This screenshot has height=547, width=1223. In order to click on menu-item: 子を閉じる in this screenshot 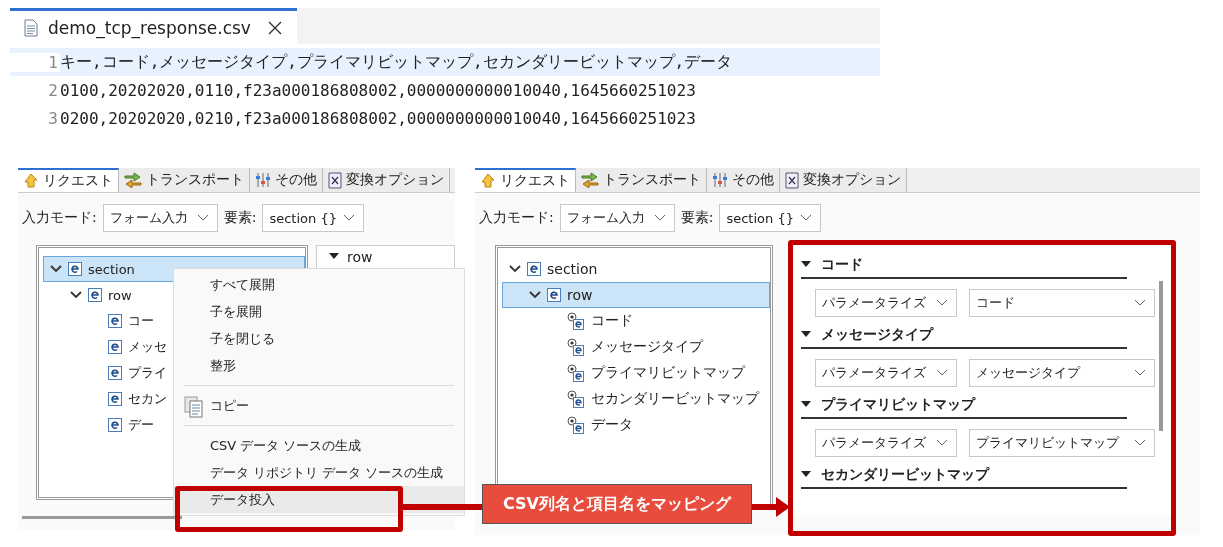, I will do `click(319, 338)`.